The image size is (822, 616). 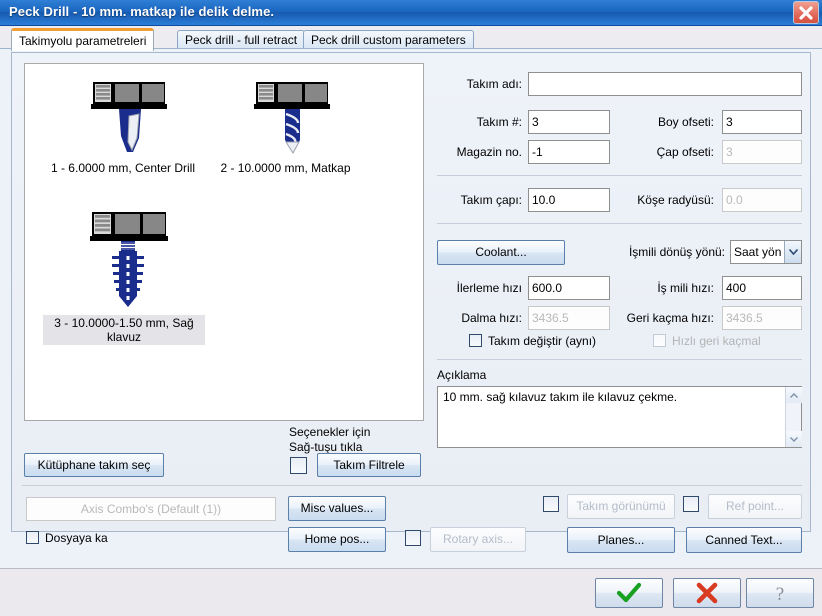 What do you see at coordinates (691, 504) in the screenshot?
I see `ref-point-checkbox` at bounding box center [691, 504].